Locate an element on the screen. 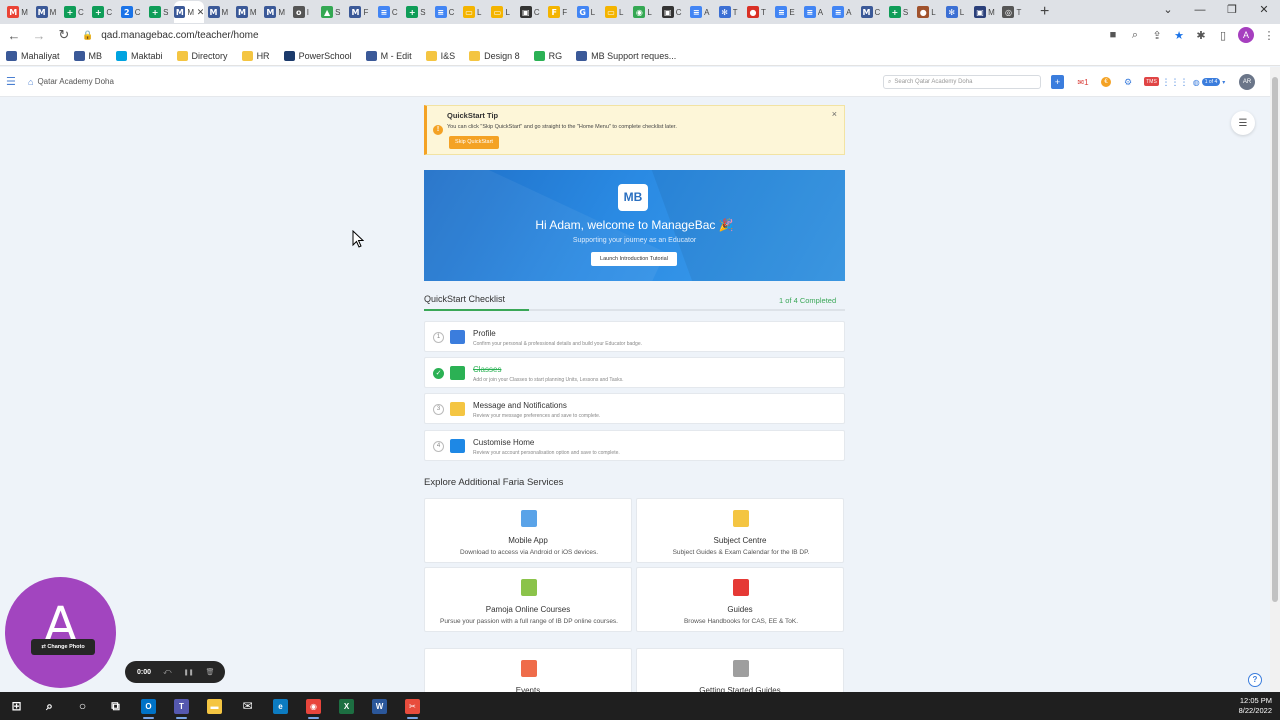 This screenshot has width=1280, height=720. bookmark-item: Mahaliyat is located at coordinates (33, 55).